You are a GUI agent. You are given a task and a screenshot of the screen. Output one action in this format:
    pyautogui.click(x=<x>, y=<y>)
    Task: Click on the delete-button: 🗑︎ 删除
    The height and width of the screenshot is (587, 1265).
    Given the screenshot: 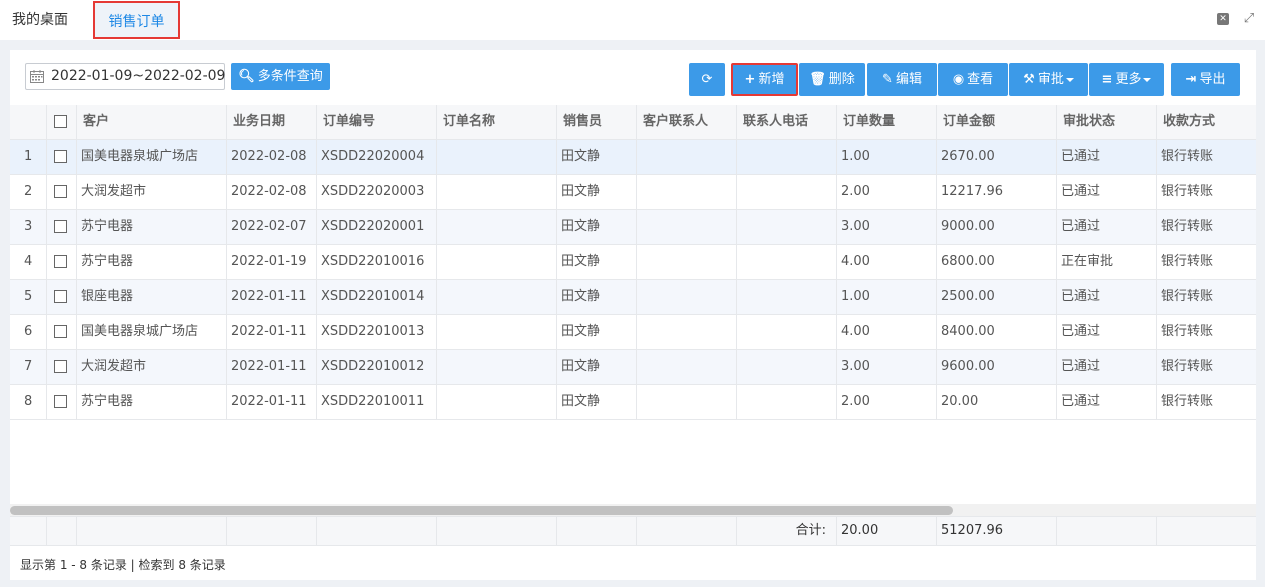 What is the action you would take?
    pyautogui.click(x=832, y=79)
    